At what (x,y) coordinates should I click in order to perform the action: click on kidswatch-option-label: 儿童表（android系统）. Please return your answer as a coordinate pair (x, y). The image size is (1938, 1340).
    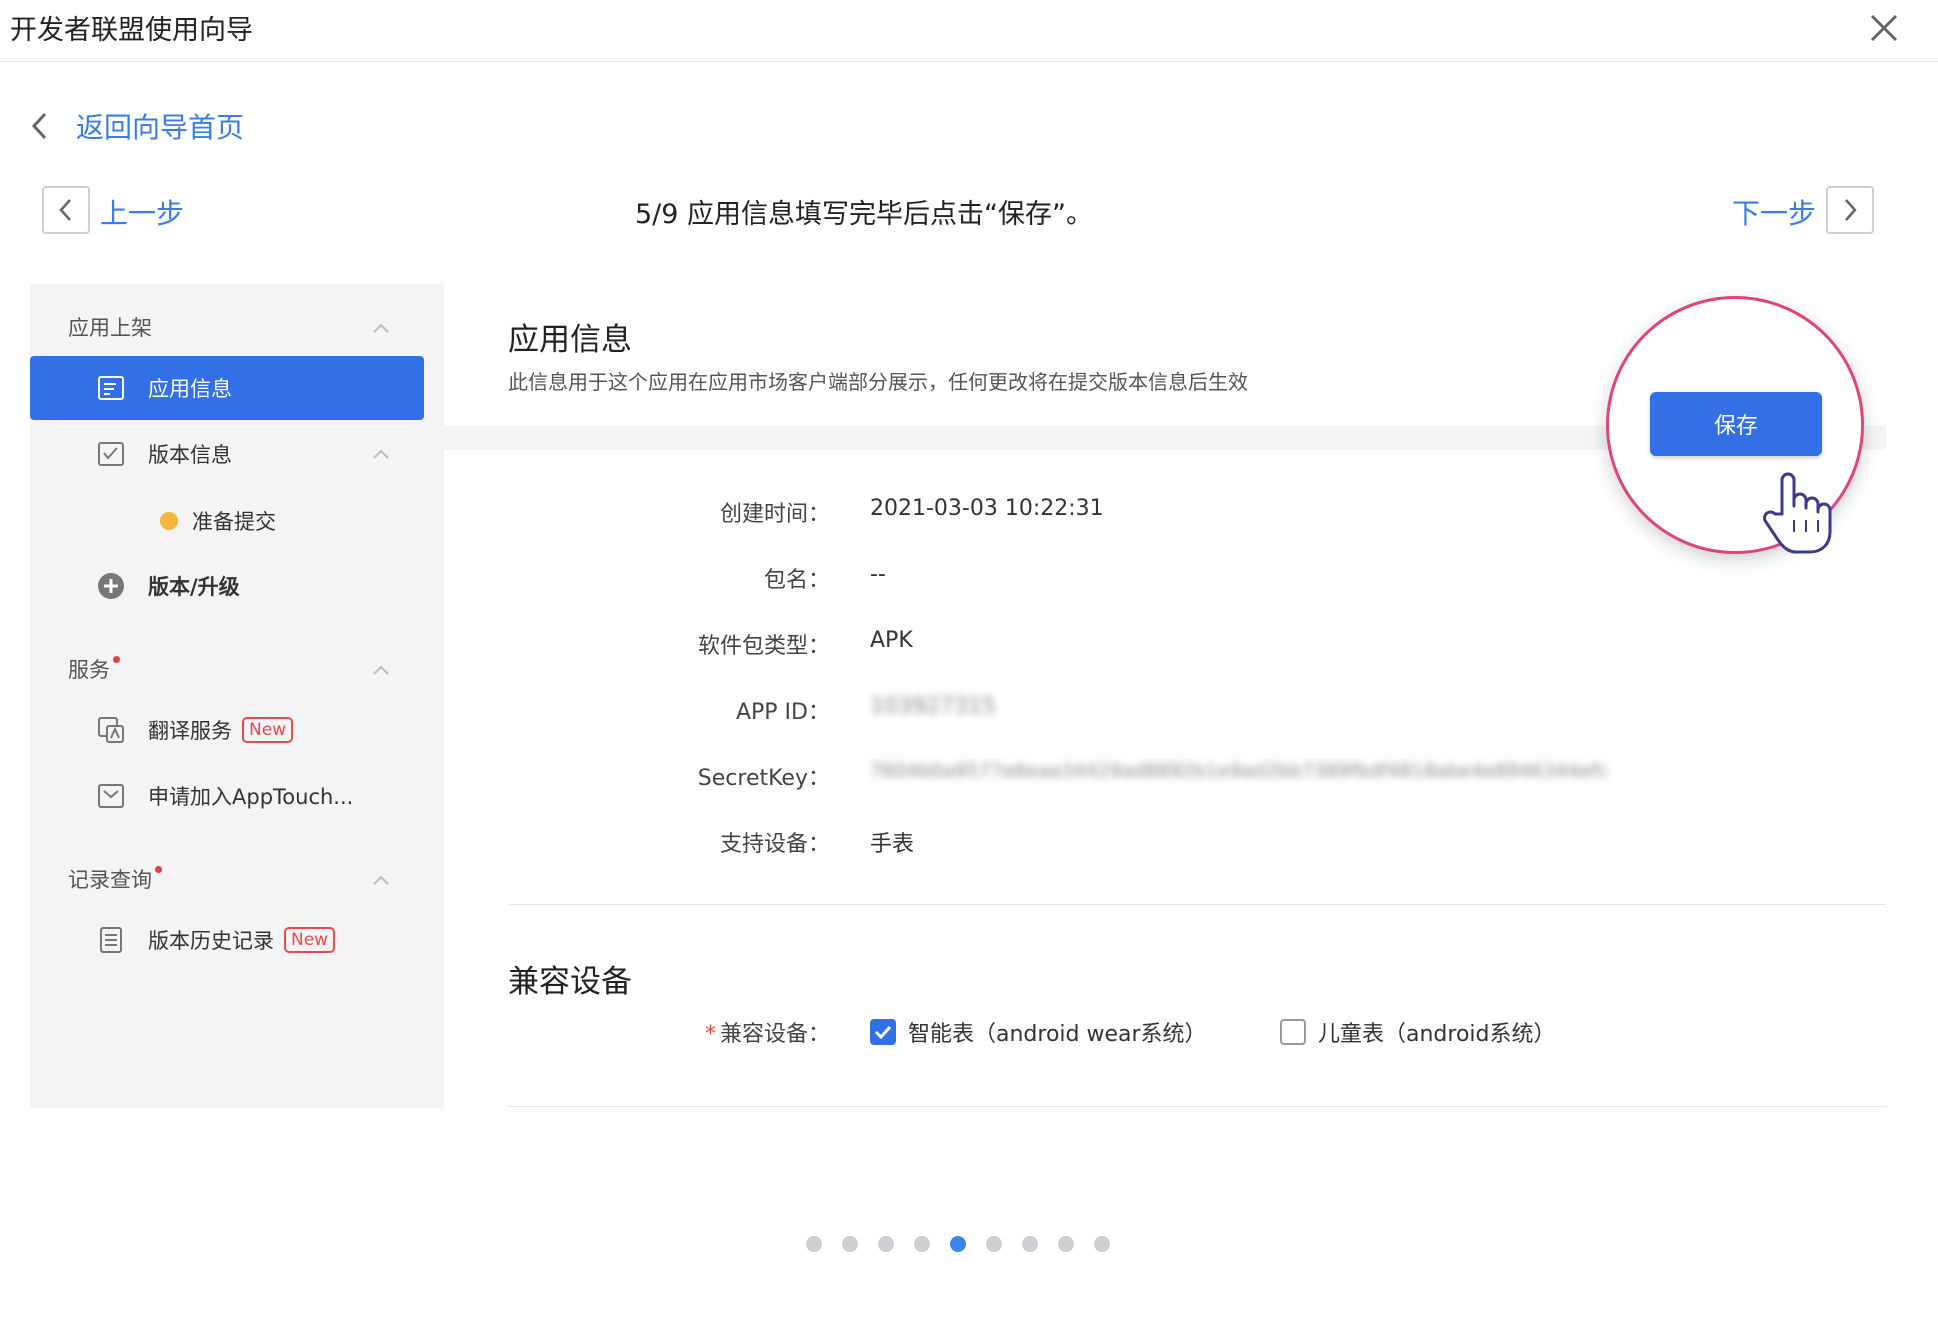
    Looking at the image, I should click on (1437, 1032).